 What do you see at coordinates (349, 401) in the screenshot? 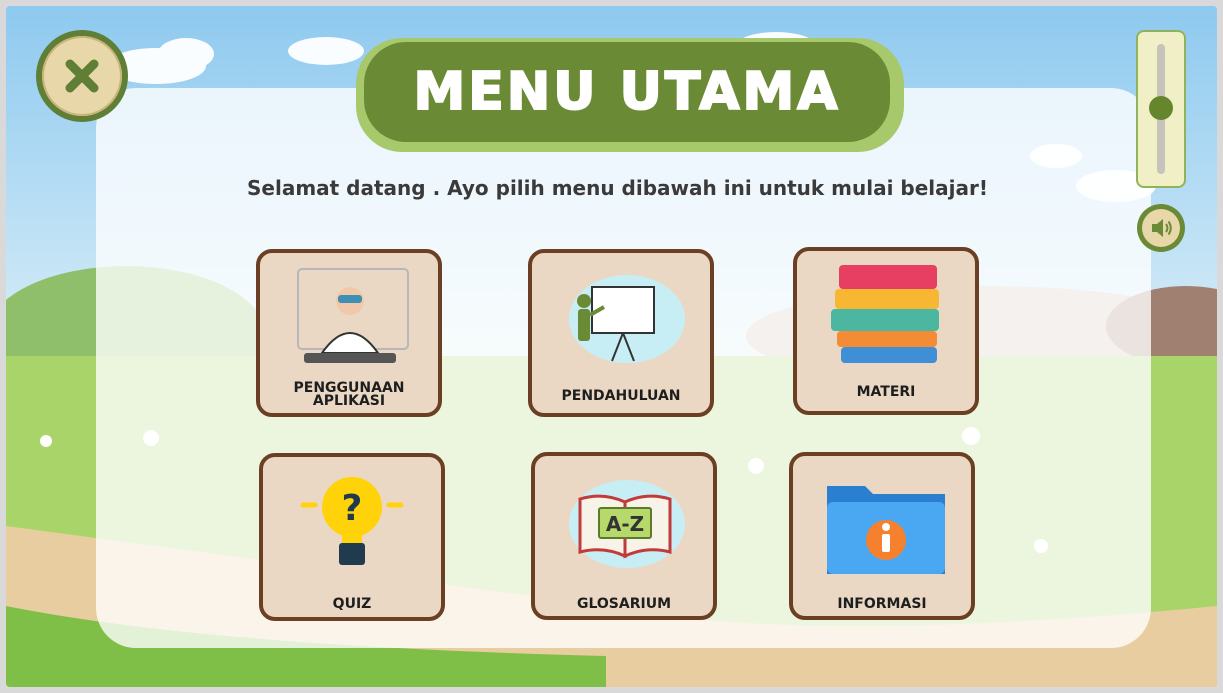
I see `menu-label-line2: APLIKASI` at bounding box center [349, 401].